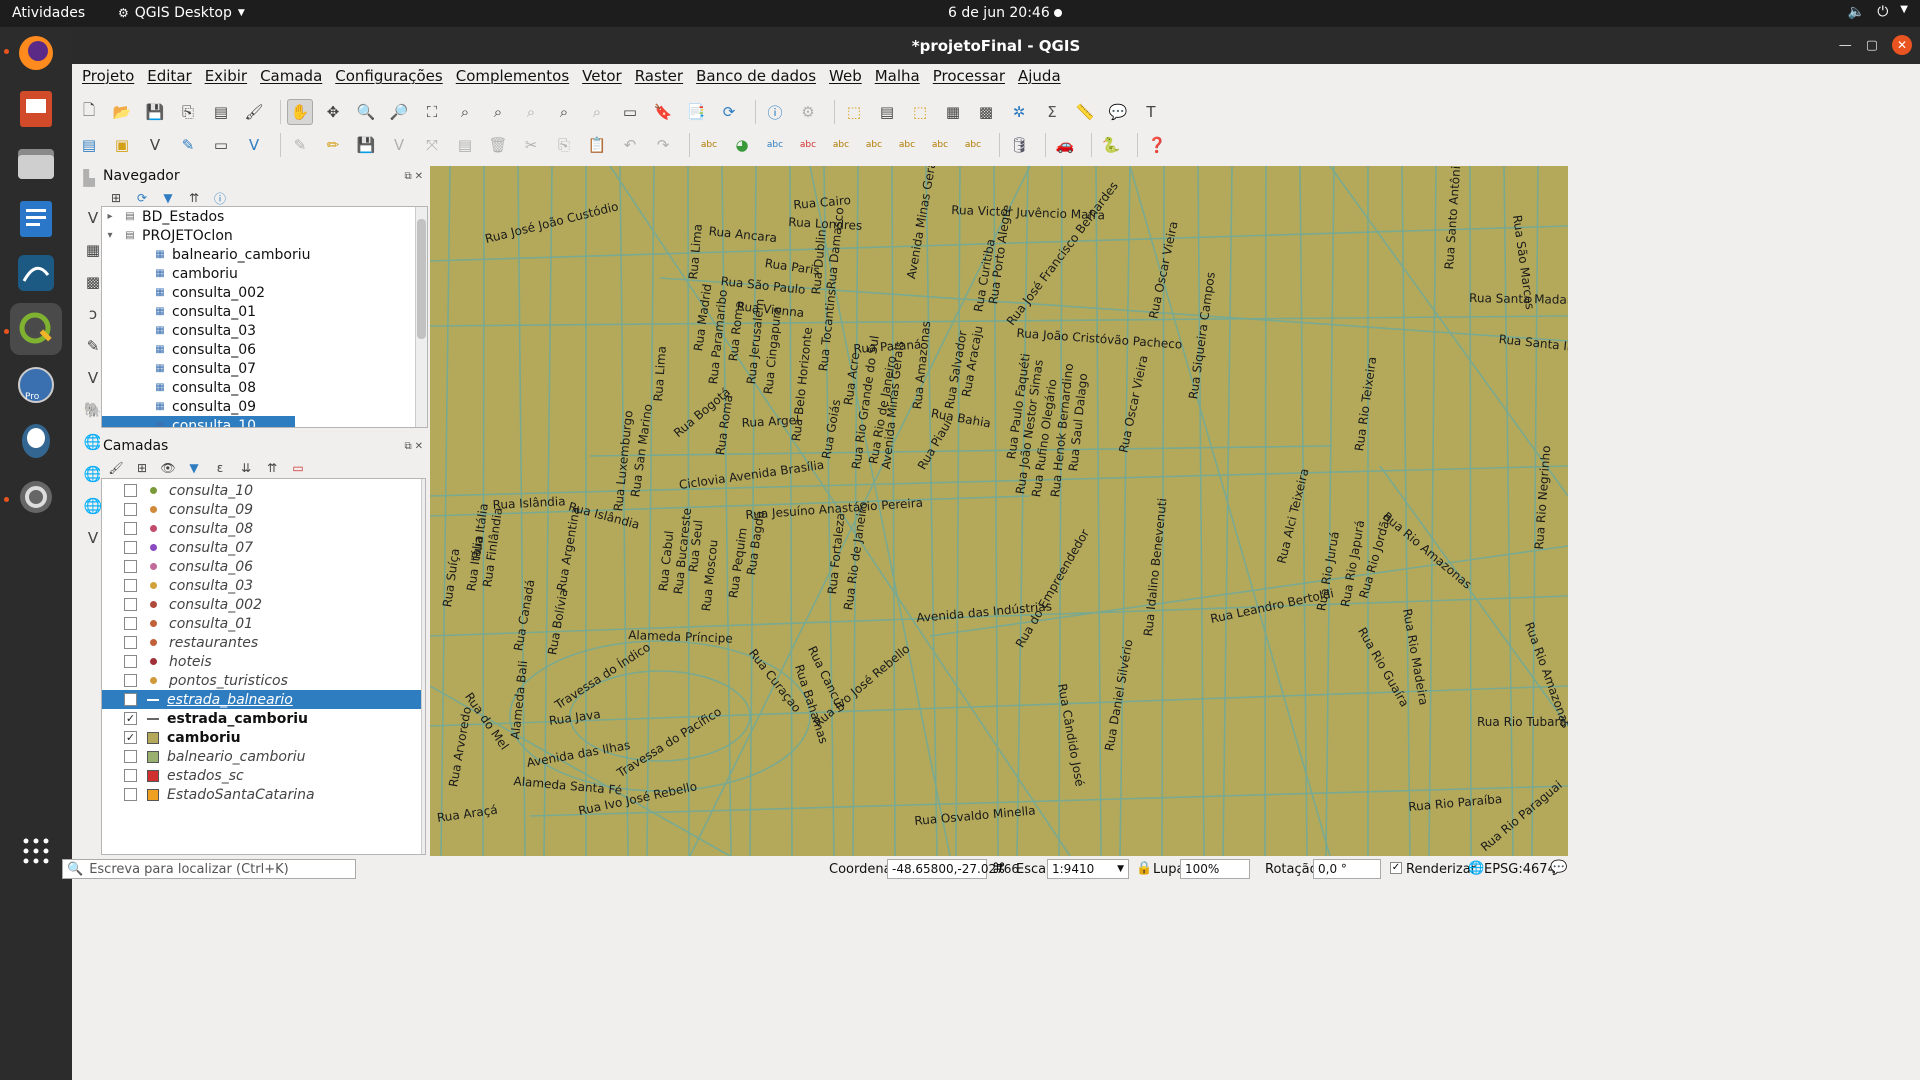 The height and width of the screenshot is (1080, 1920). I want to click on layer-item: ✓ estrada_camboriu, so click(263, 718).